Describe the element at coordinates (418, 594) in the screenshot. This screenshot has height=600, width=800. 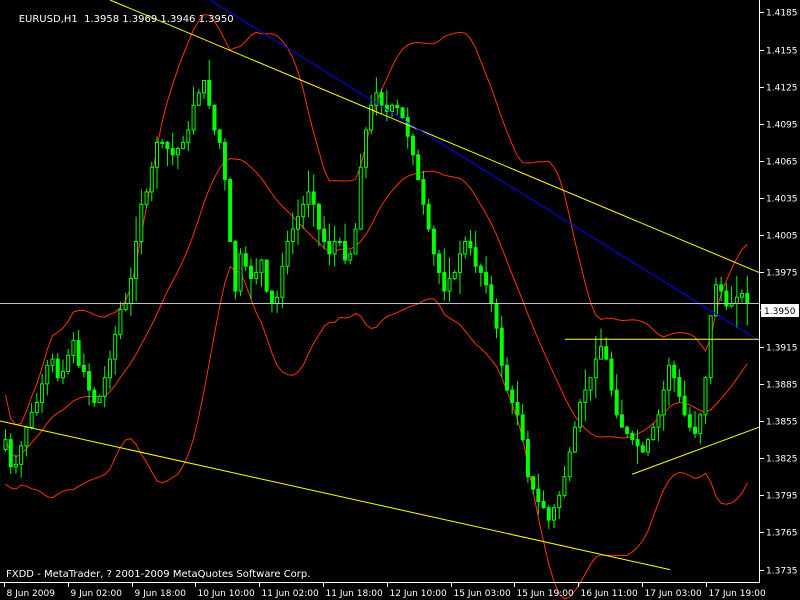
I see `xtick-label: 12 Jun 10:00` at that location.